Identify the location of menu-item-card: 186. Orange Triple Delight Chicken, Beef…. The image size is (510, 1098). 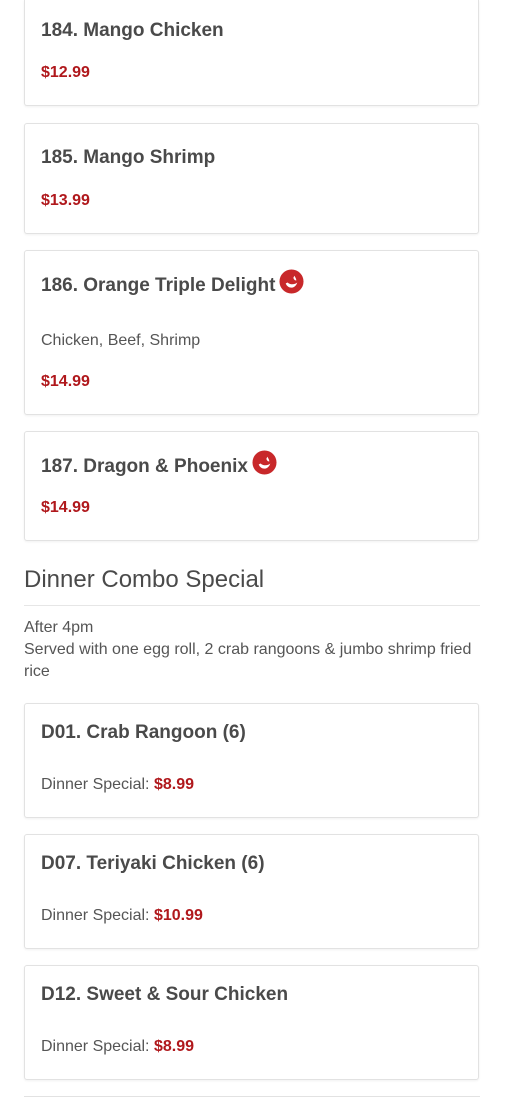
(251, 332).